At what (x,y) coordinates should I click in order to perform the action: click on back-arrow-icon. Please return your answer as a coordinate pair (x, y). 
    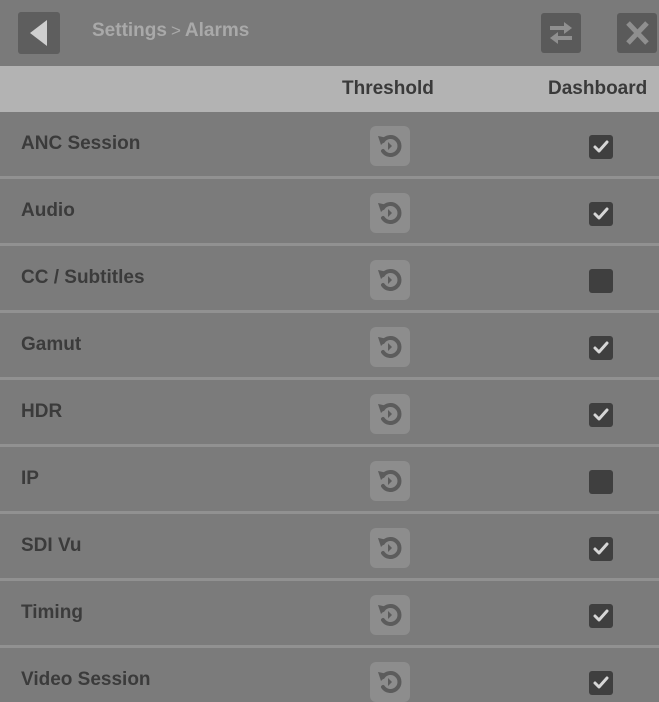
    Looking at the image, I should click on (38, 33).